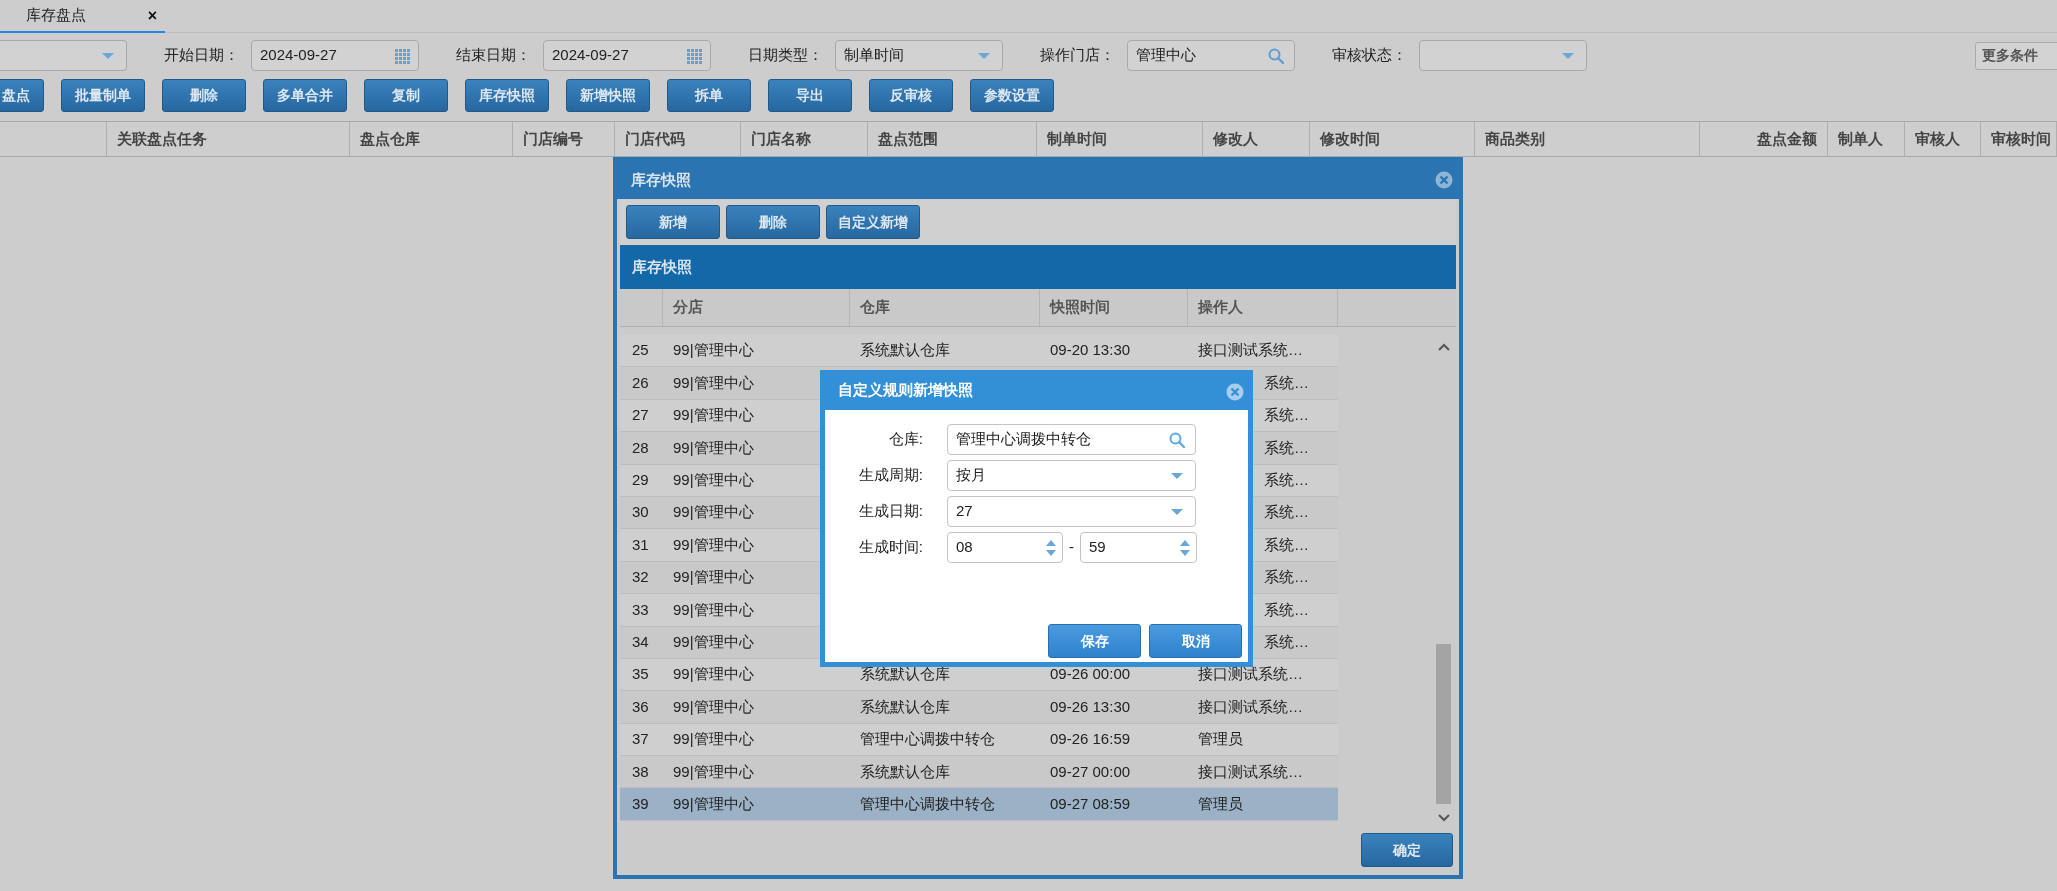 The width and height of the screenshot is (2057, 891). What do you see at coordinates (890, 511) in the screenshot?
I see `field-label: 生成日期:` at bounding box center [890, 511].